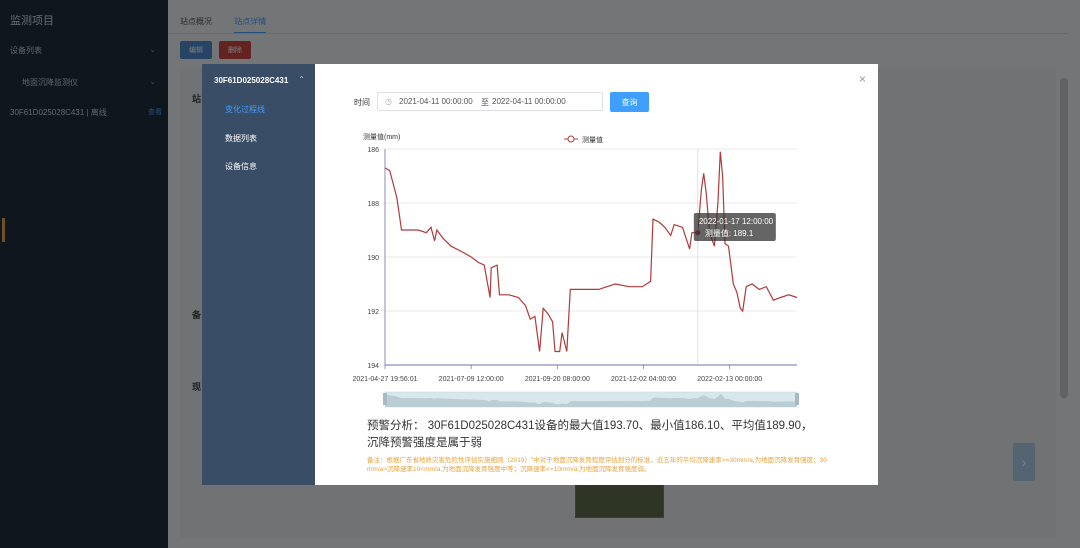  I want to click on series-line, so click(591, 252).